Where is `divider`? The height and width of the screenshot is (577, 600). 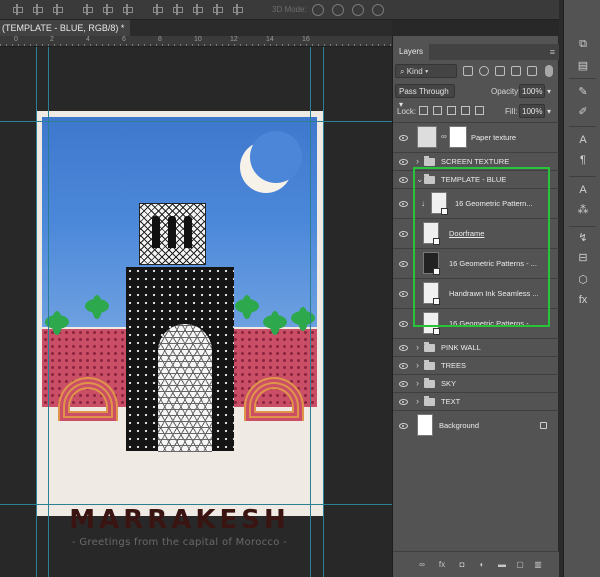
divider is located at coordinates (582, 78).